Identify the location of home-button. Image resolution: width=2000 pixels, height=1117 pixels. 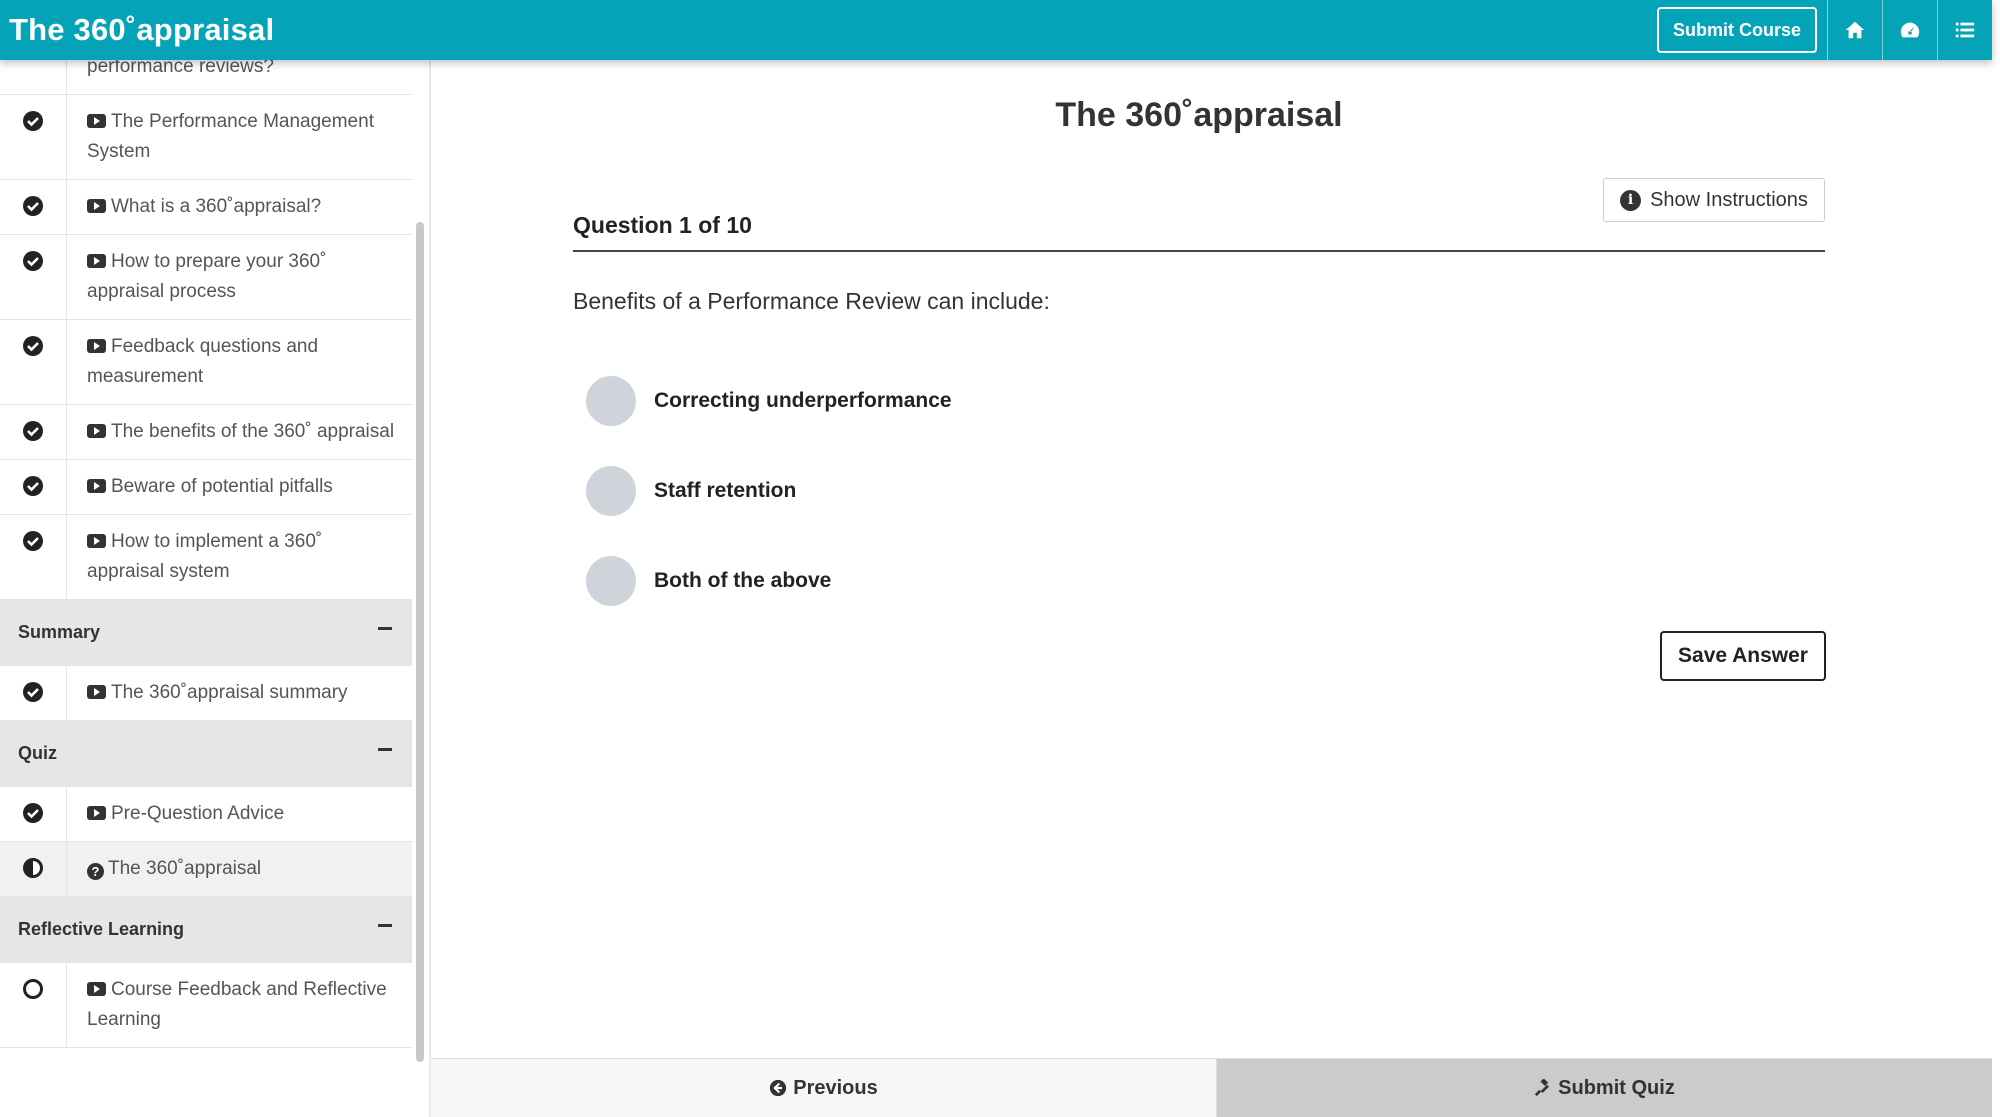
(1854, 30).